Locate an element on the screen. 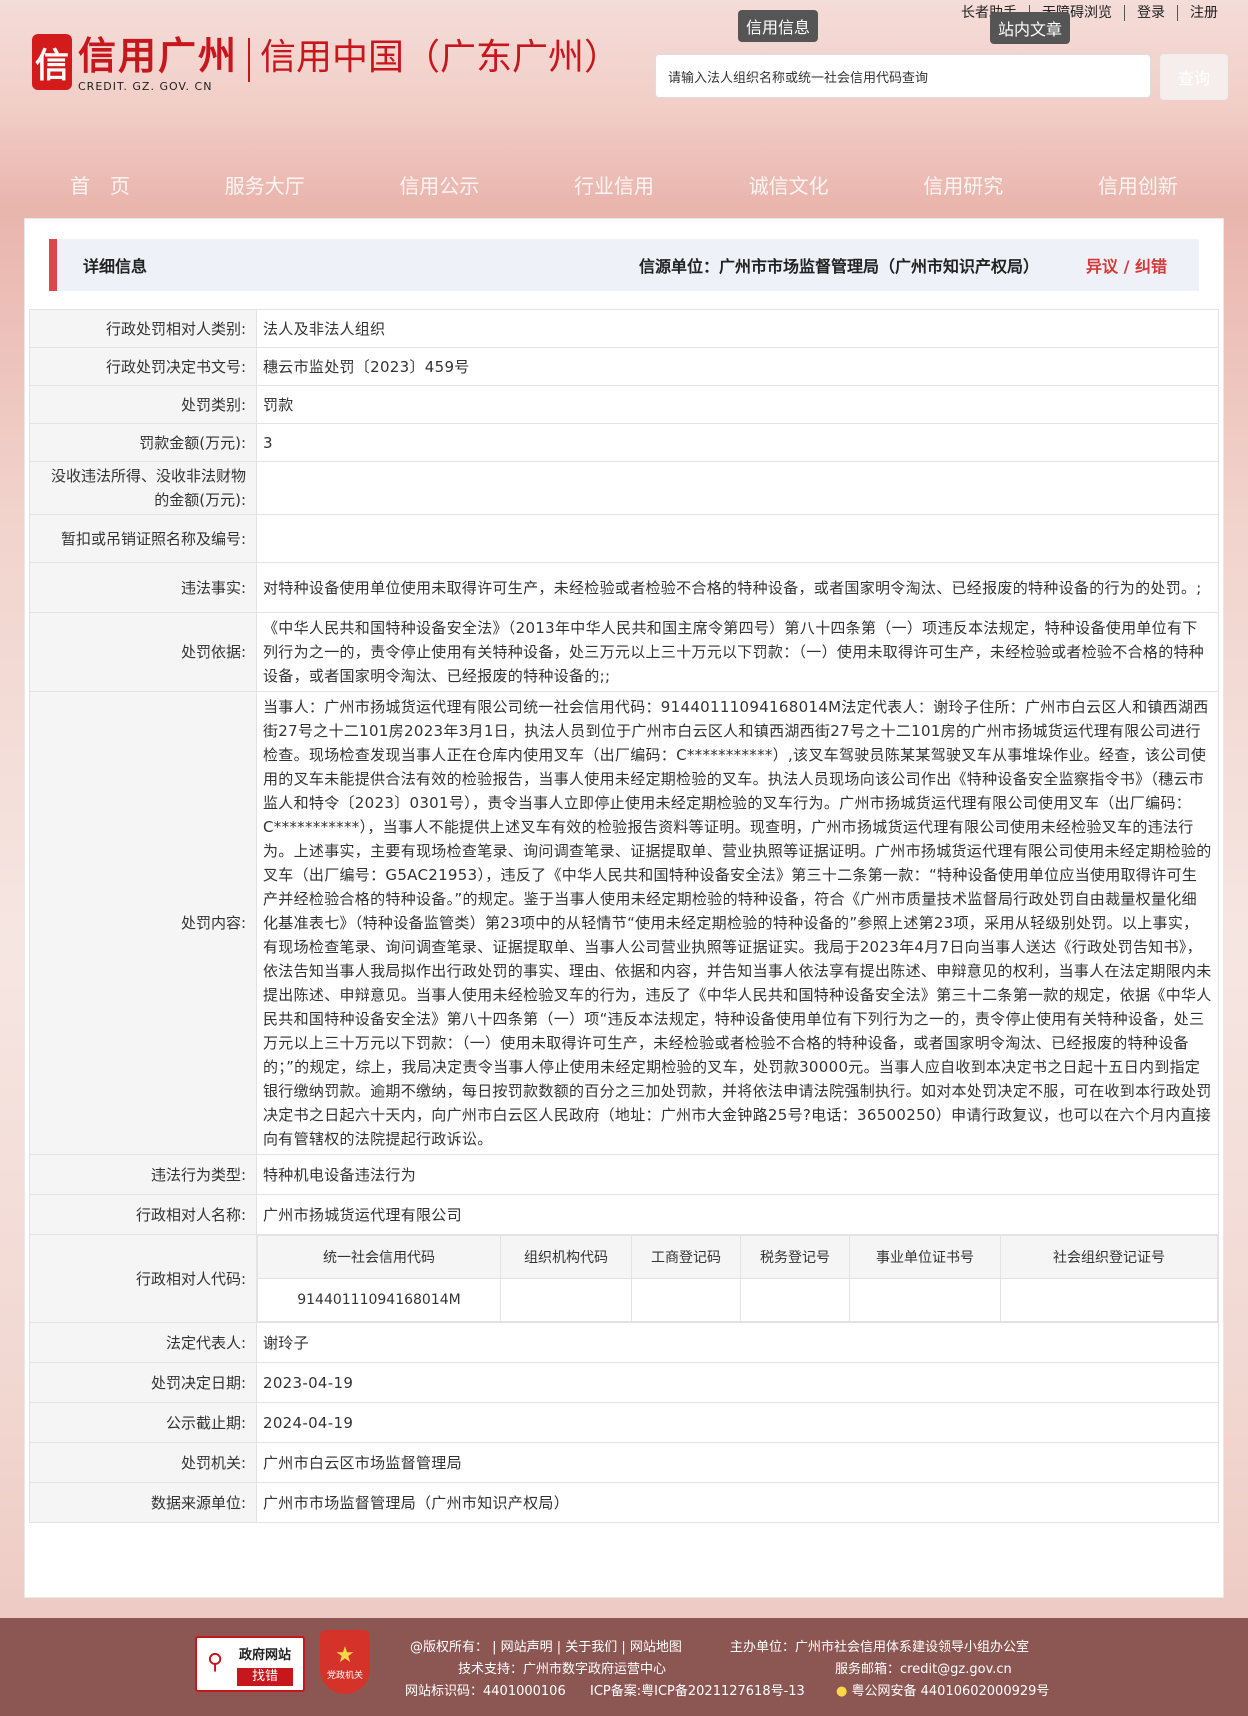 Image resolution: width=1248 pixels, height=1716 pixels. field-value: 2023-04-19 is located at coordinates (737, 1382).